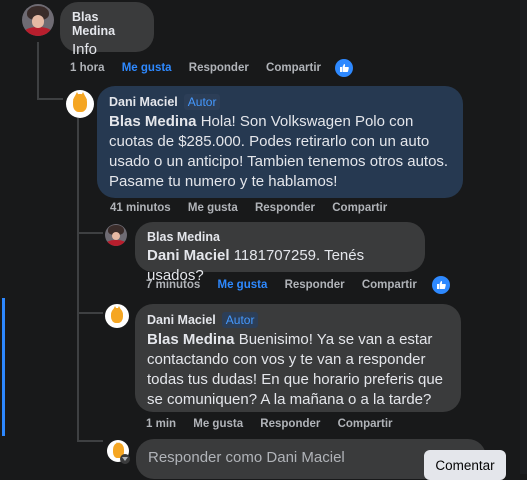 The height and width of the screenshot is (480, 527). I want to click on comment-text: Info, so click(85, 49).